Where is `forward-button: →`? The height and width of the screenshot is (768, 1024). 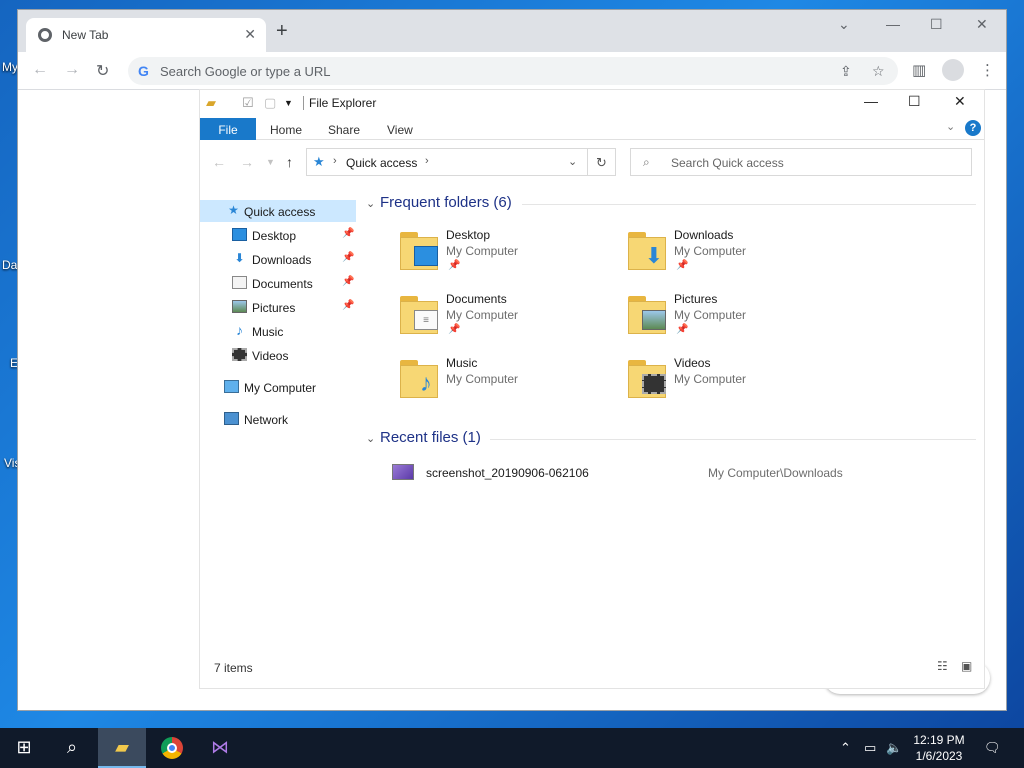
forward-button: → is located at coordinates (72, 70).